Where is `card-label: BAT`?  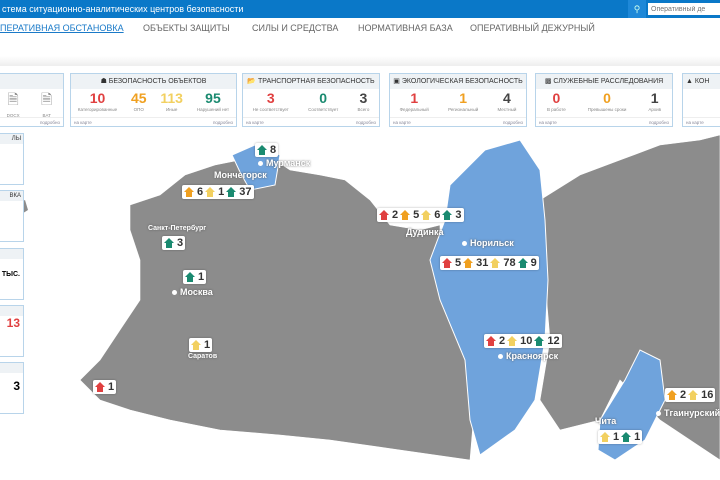 card-label: BAT is located at coordinates (46, 115).